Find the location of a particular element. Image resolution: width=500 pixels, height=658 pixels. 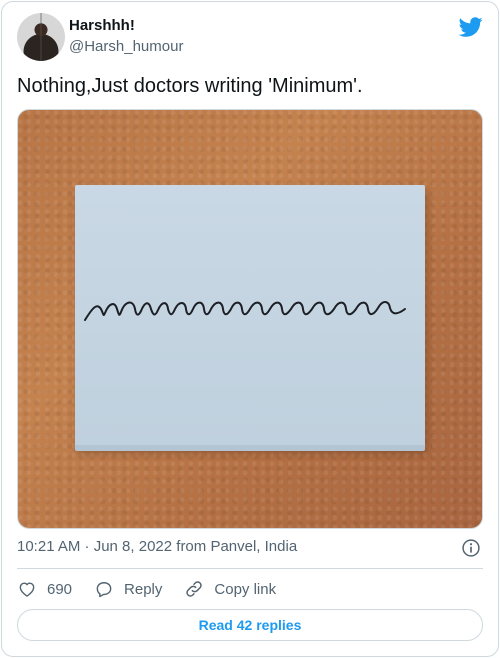

tweet-actions: 690 Reply Copy link is located at coordinates (157, 589).